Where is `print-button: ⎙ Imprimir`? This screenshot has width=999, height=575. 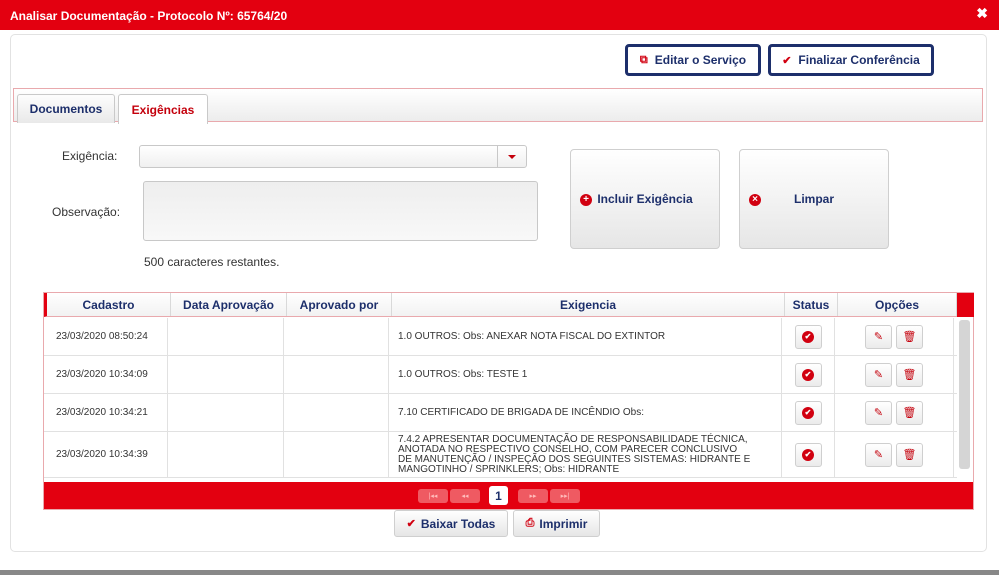 print-button: ⎙ Imprimir is located at coordinates (556, 523).